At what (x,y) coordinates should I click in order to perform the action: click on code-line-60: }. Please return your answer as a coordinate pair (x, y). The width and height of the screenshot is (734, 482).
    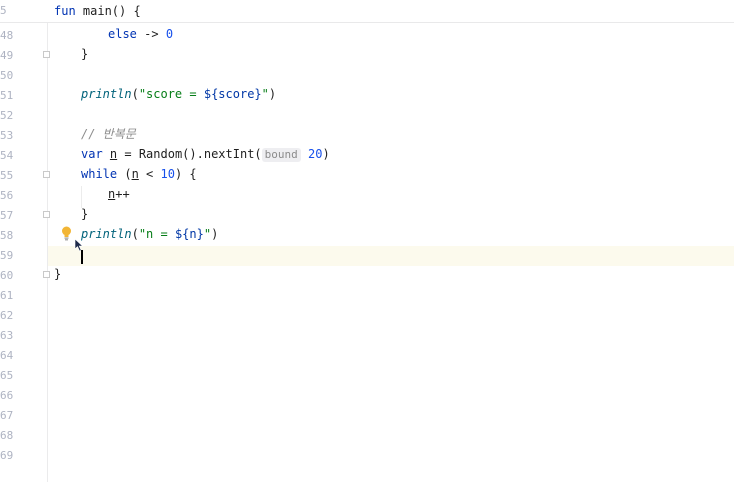
    Looking at the image, I should click on (57, 274).